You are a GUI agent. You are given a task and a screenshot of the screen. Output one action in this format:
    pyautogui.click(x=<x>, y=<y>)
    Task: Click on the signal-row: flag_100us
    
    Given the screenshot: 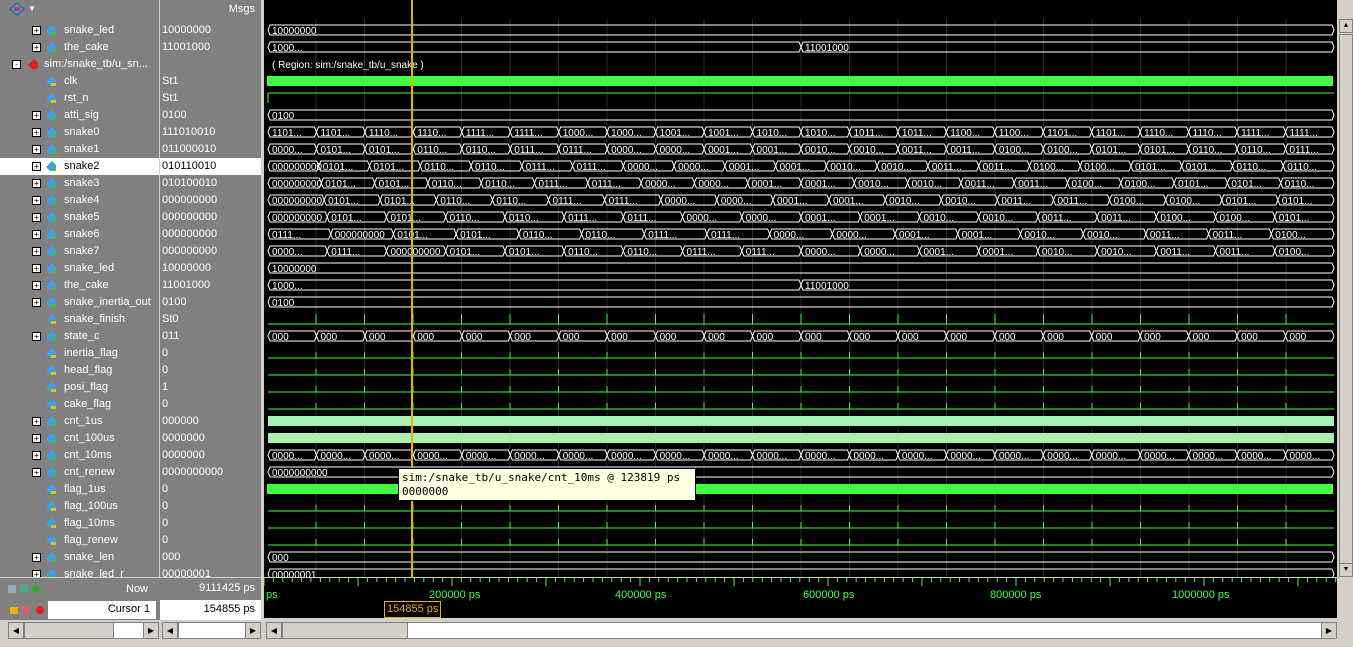 What is the action you would take?
    pyautogui.click(x=79, y=506)
    